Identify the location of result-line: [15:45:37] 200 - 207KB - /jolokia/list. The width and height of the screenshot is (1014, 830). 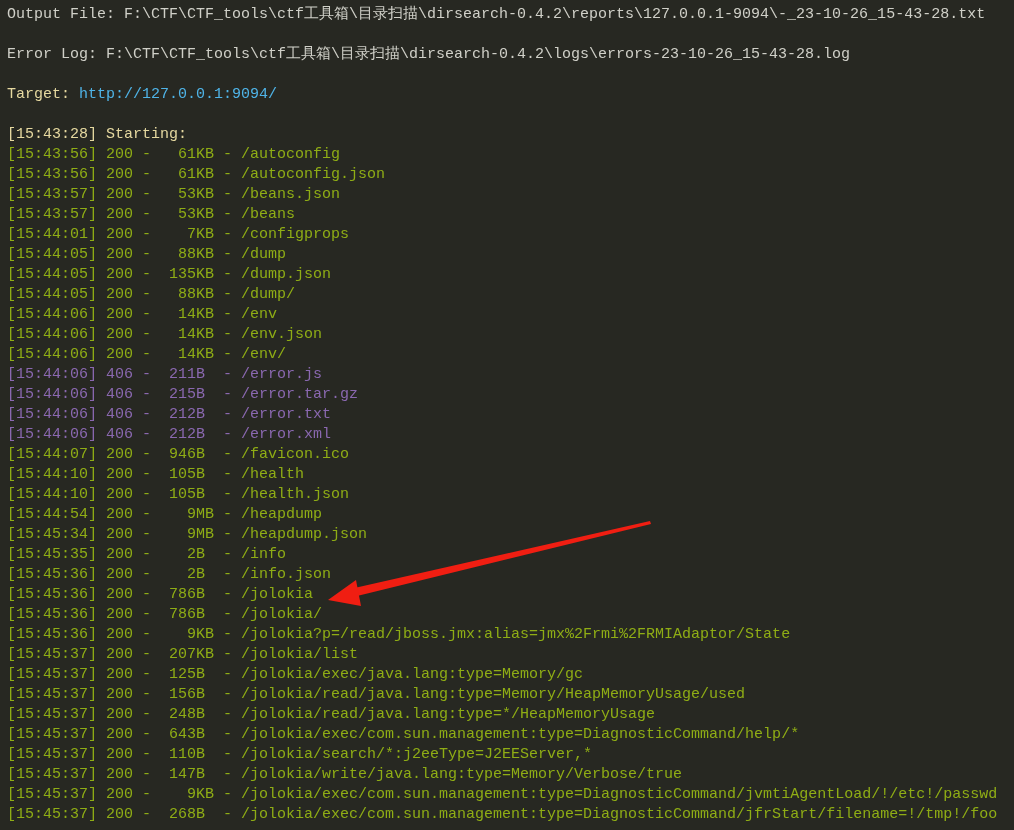
(183, 655).